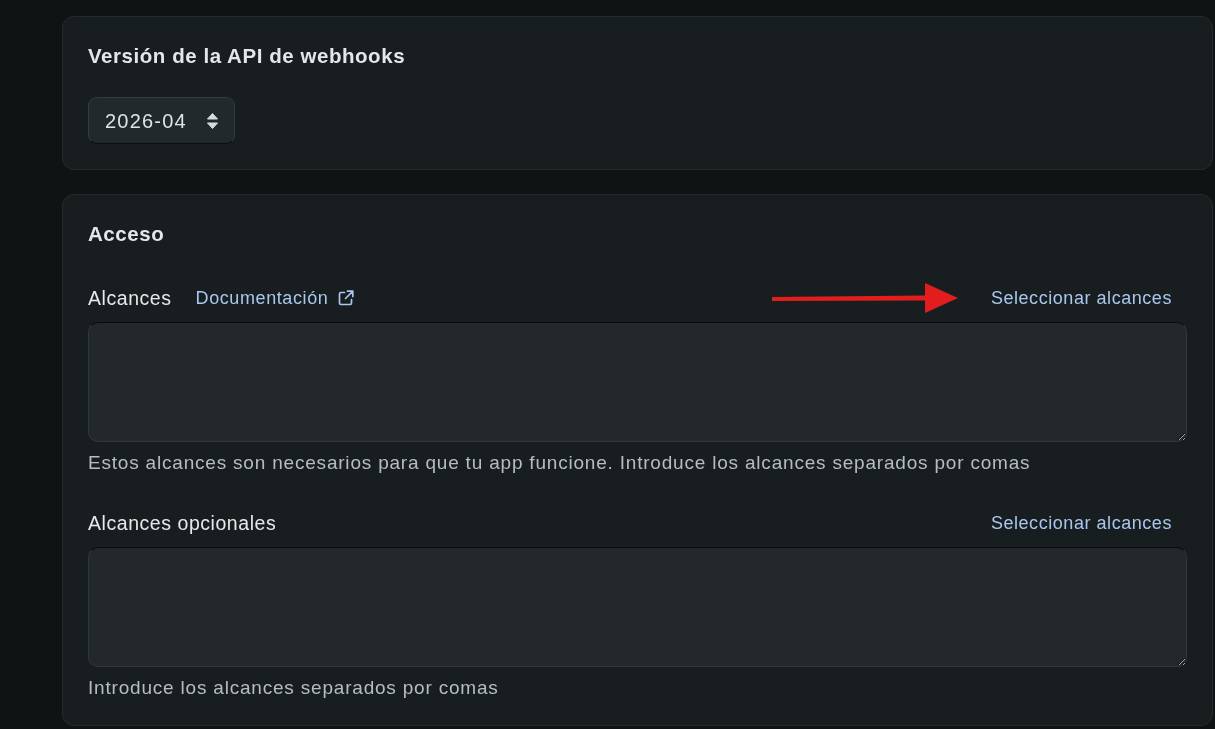 The height and width of the screenshot is (729, 1215). I want to click on field-label: Alcances opcionales, so click(182, 523).